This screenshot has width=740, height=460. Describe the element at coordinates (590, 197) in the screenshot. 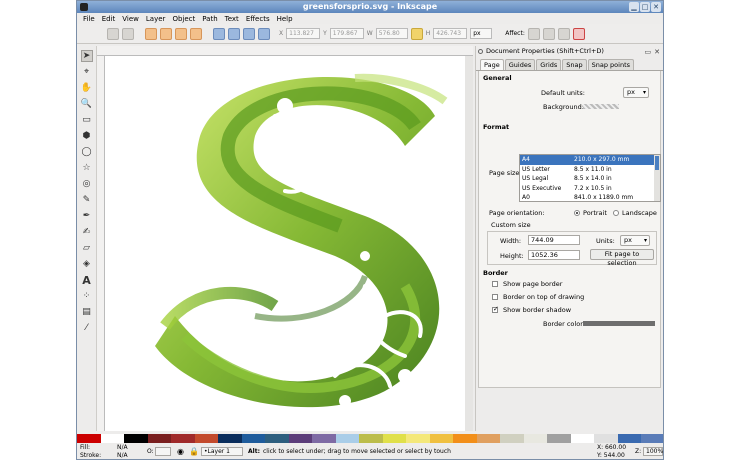

I see `page-size-row: A0 841.0 x 1189.0 mm` at that location.